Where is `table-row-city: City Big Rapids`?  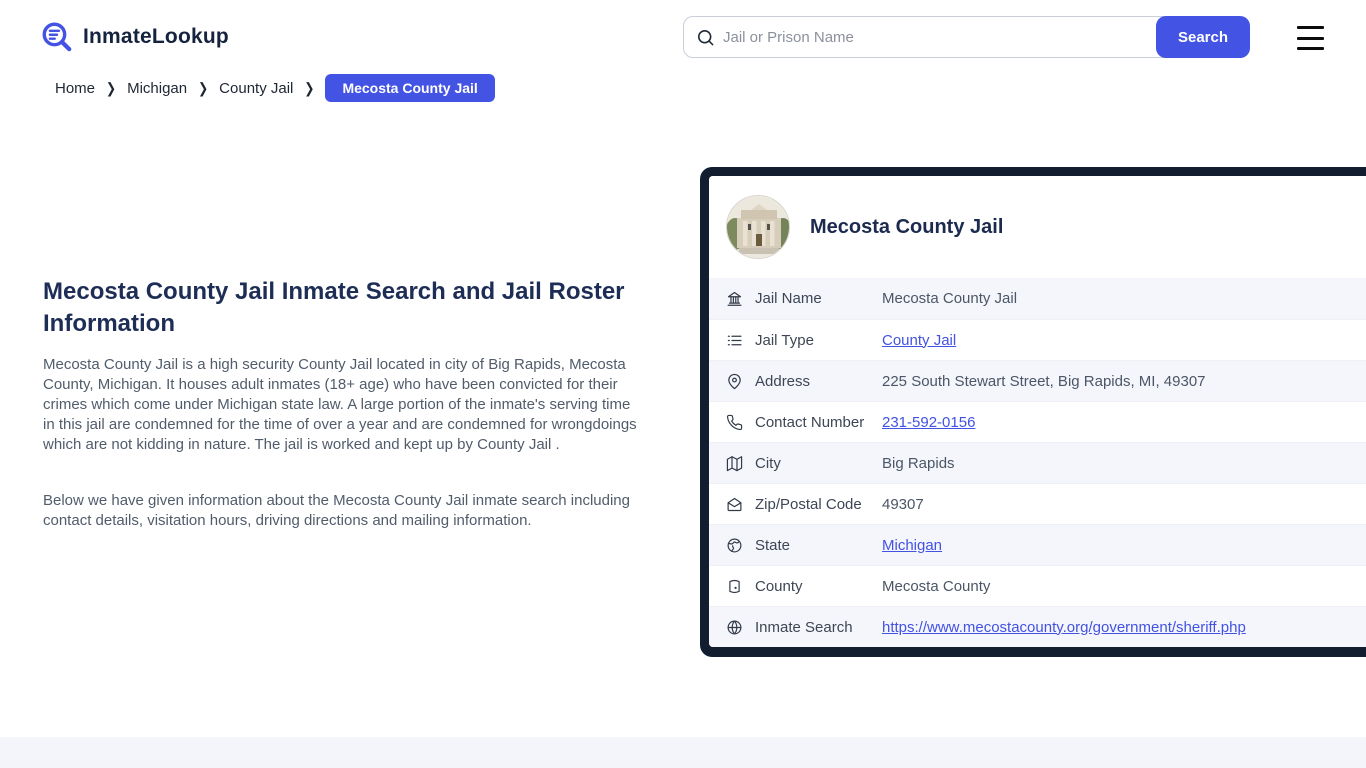
table-row-city: City Big Rapids is located at coordinates (1037, 462).